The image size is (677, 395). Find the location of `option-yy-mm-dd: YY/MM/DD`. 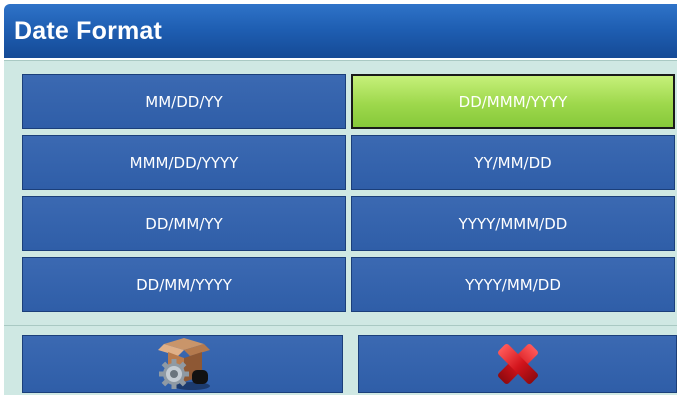

option-yy-mm-dd: YY/MM/DD is located at coordinates (513, 162).